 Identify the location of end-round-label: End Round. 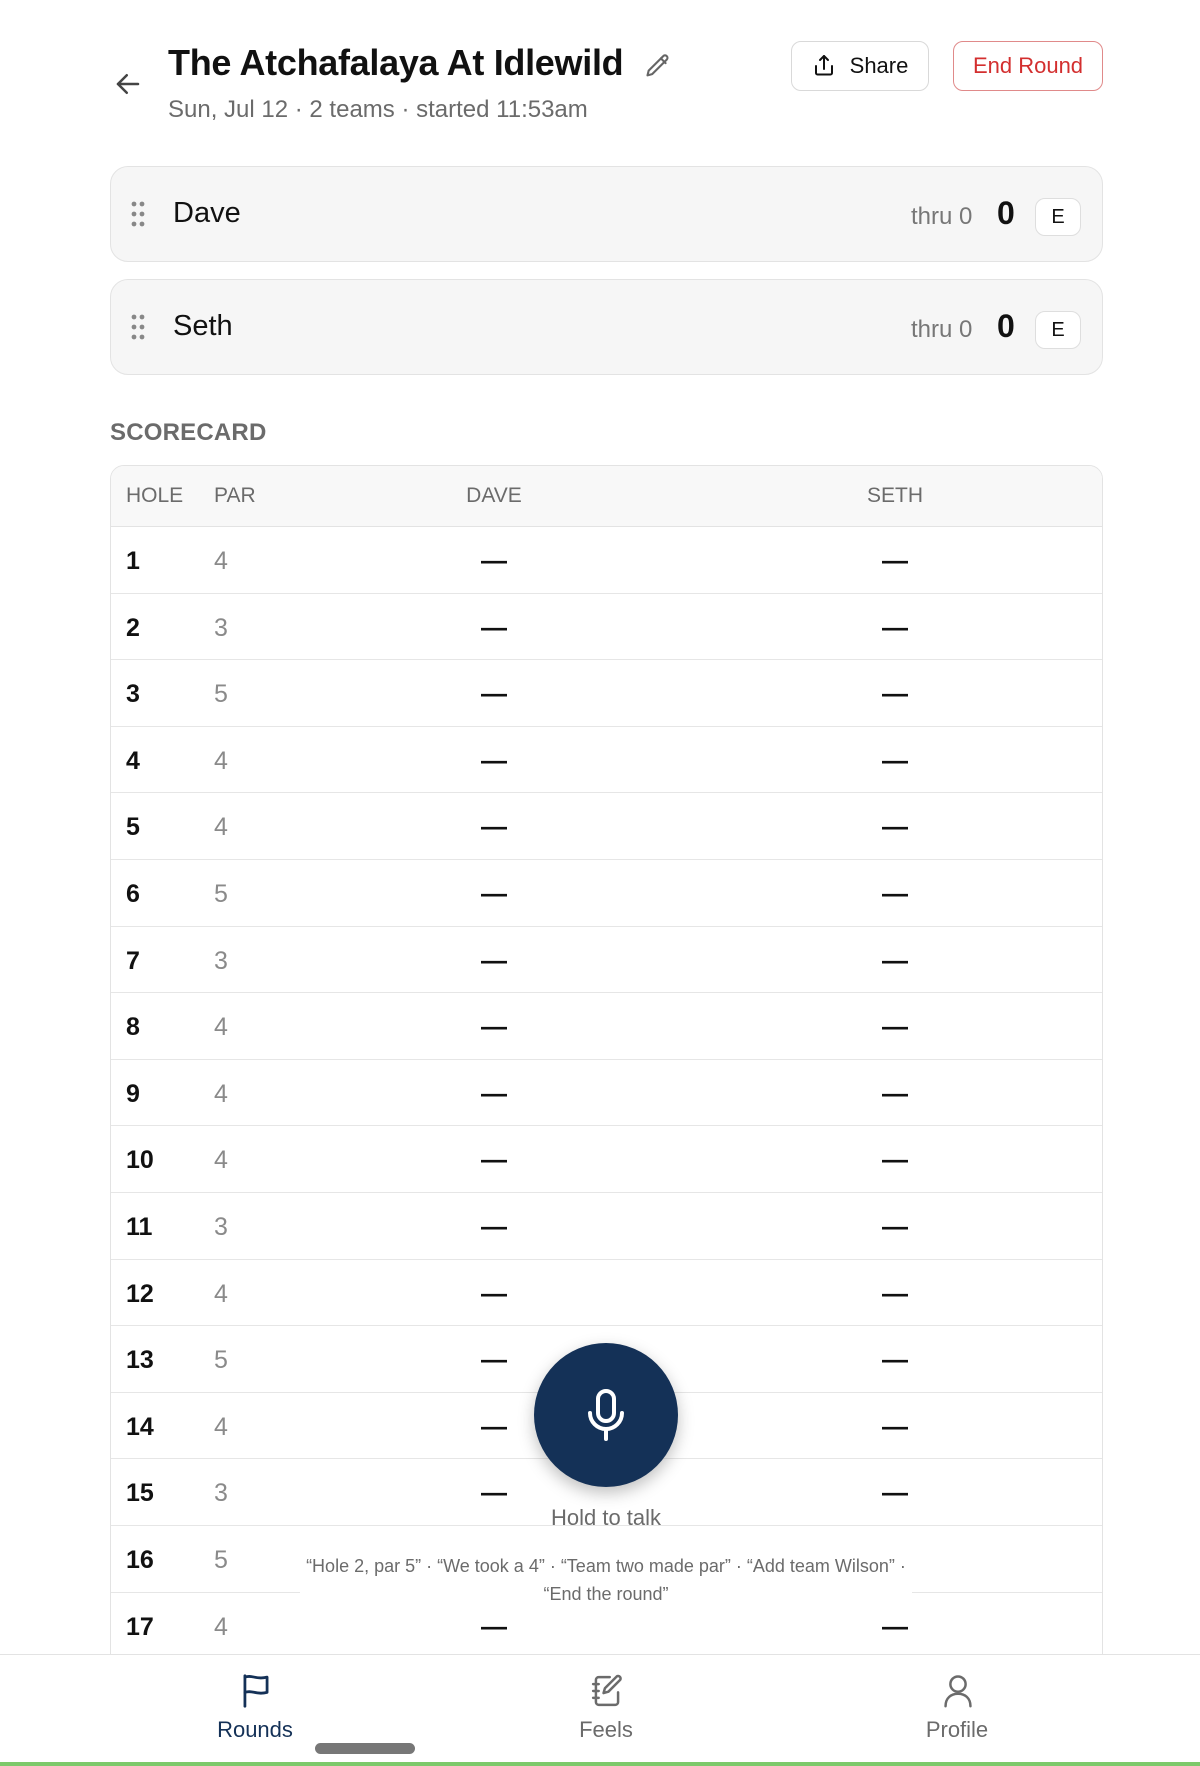
(1028, 65).